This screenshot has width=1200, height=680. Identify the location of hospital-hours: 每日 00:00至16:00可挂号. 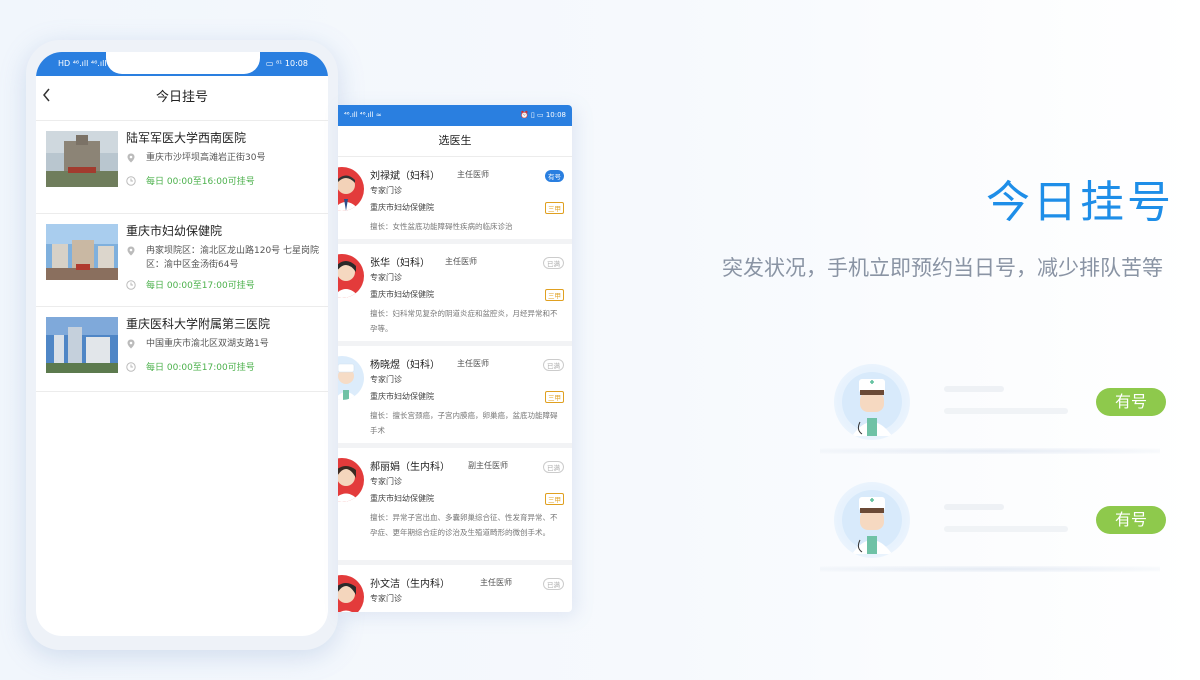
(200, 182).